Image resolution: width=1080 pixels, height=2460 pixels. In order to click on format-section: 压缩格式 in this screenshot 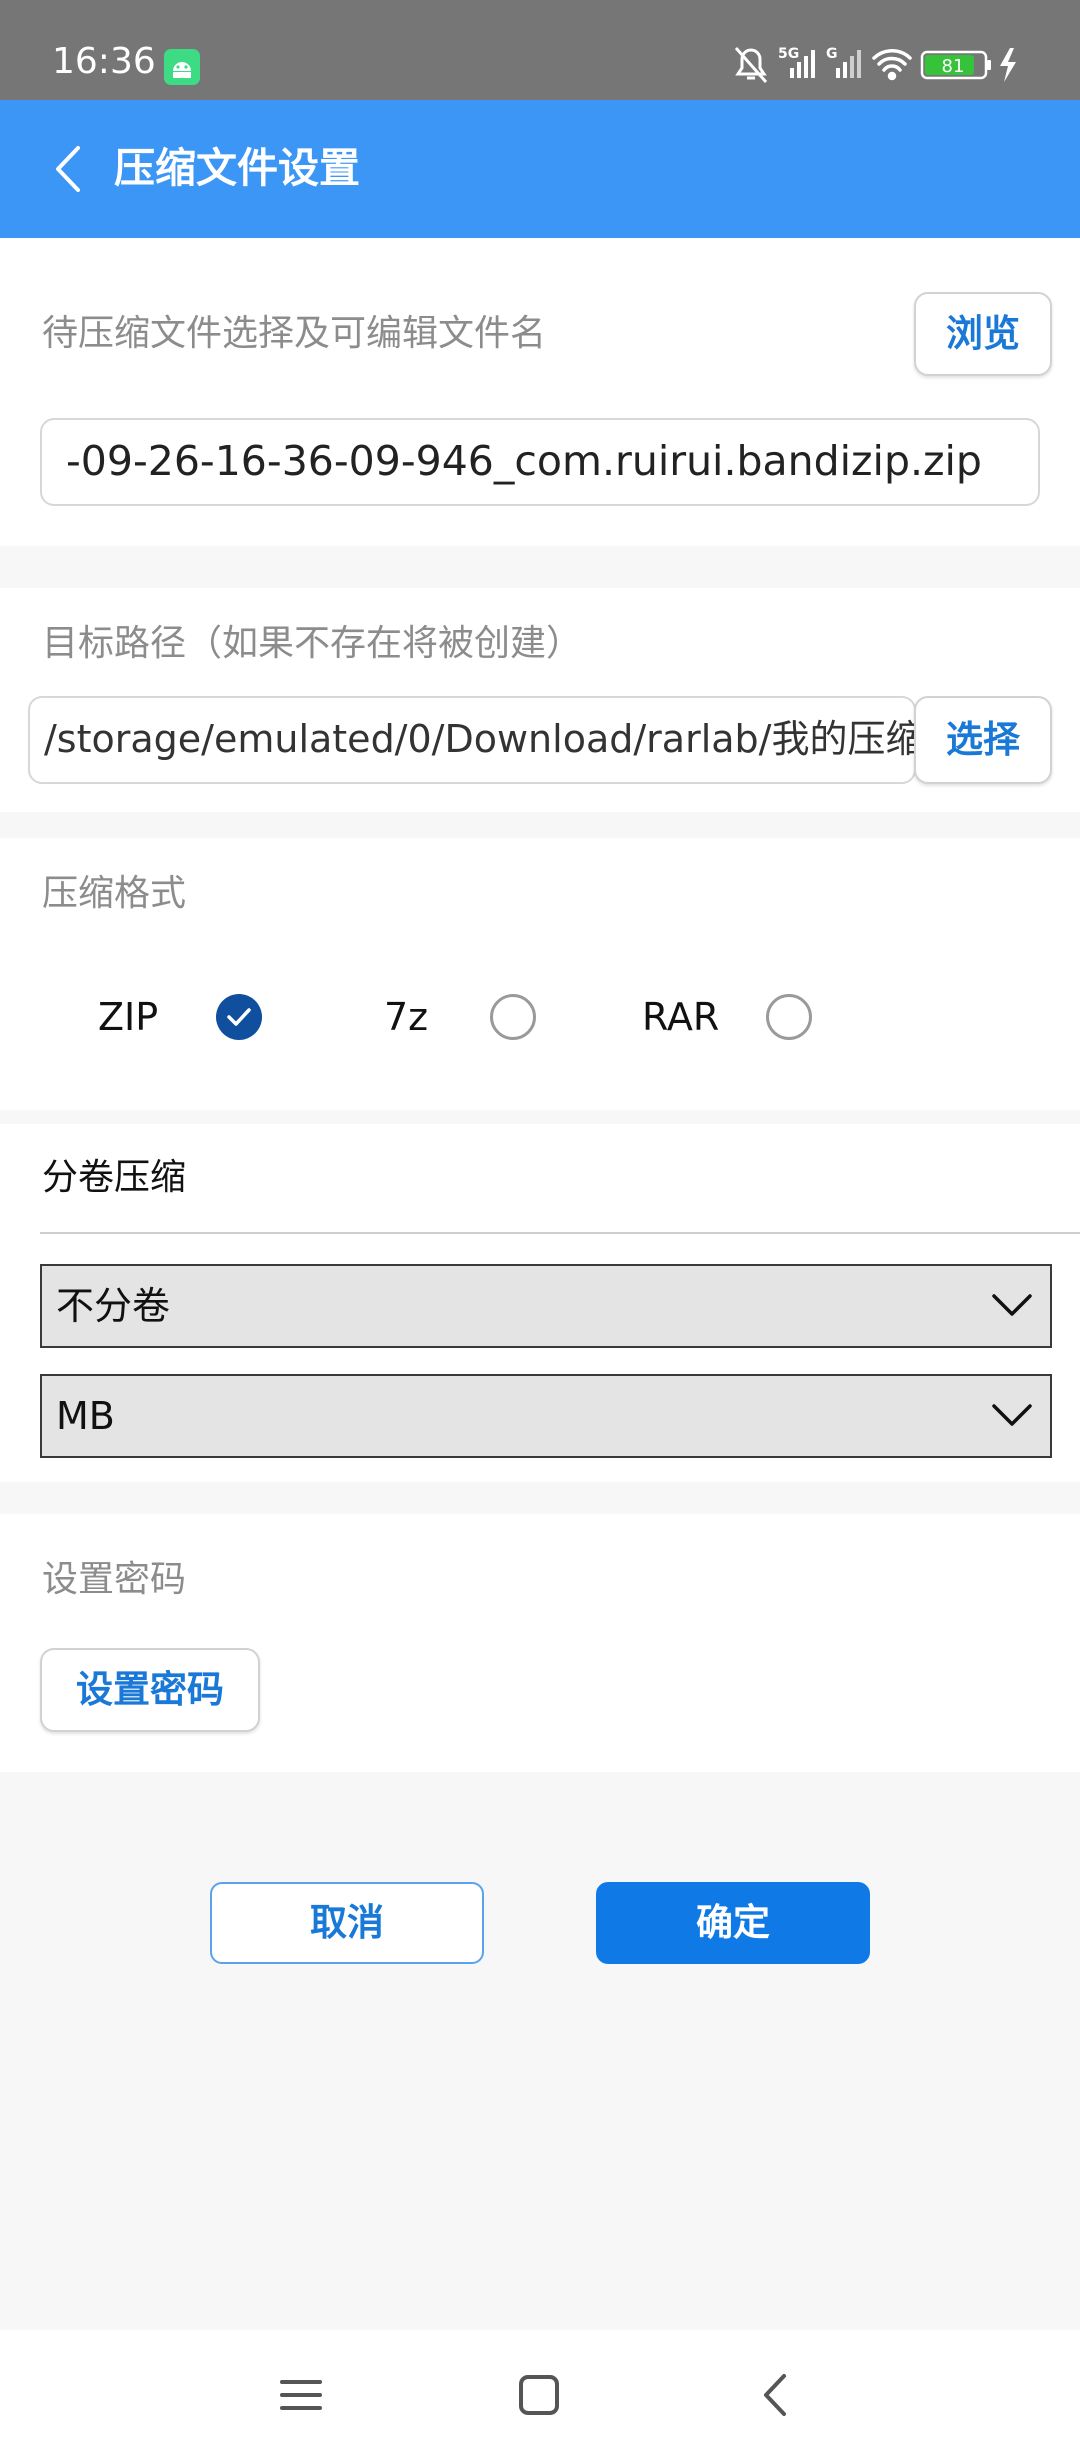, I will do `click(540, 974)`.